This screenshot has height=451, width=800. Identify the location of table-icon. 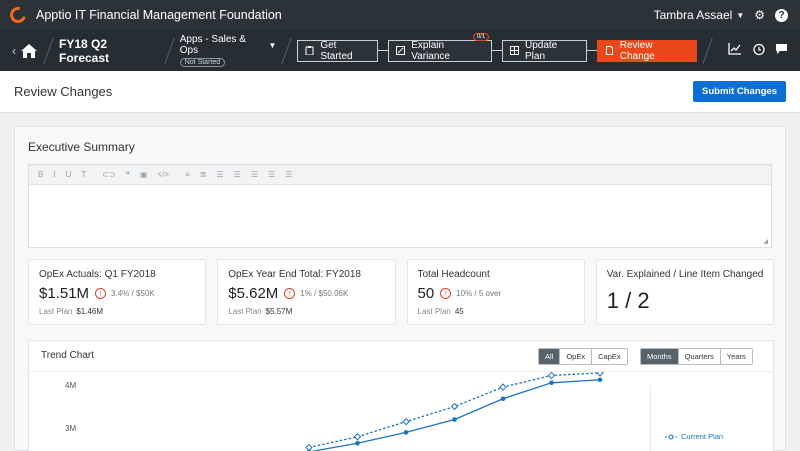
(514, 50).